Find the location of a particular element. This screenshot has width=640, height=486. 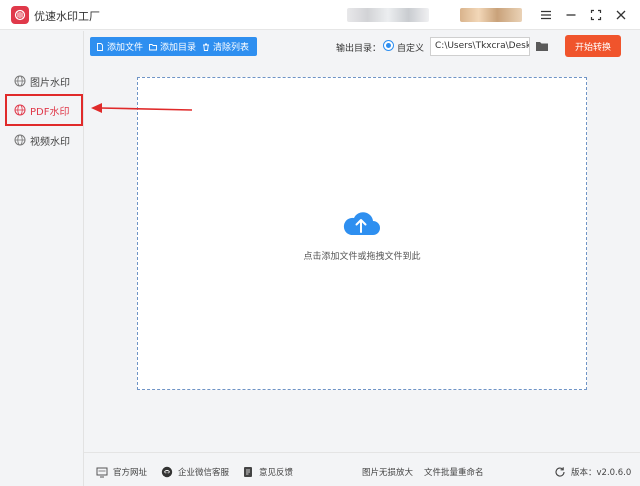

wechat-support-link: 企业微信客服 is located at coordinates (195, 472).